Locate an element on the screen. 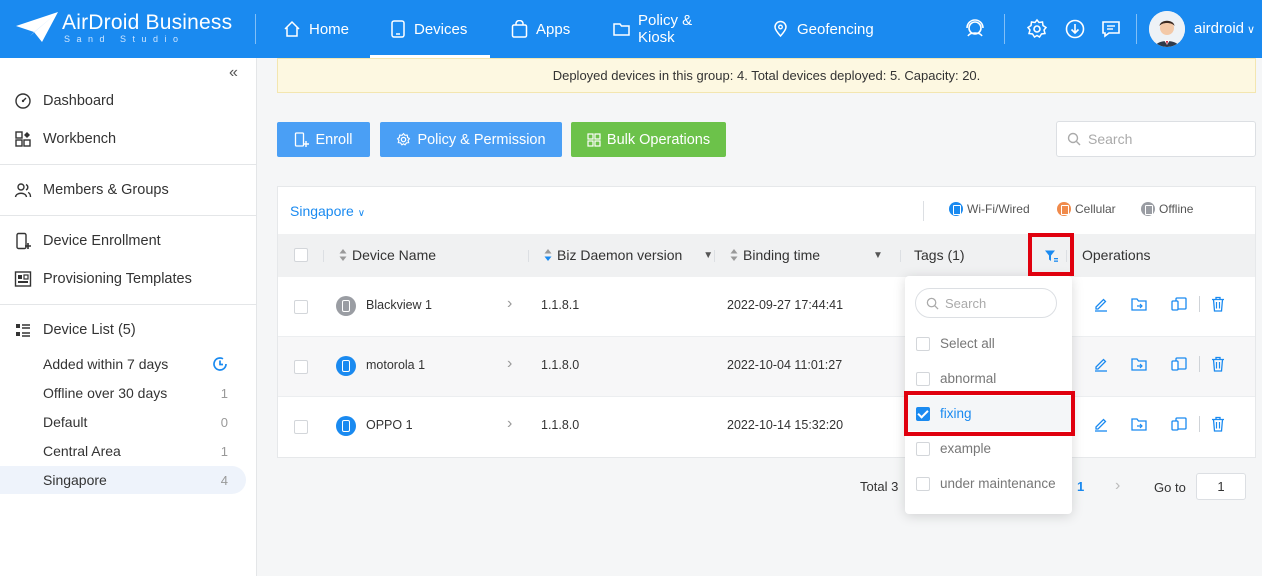  pager-total: Total 3 is located at coordinates (879, 486).